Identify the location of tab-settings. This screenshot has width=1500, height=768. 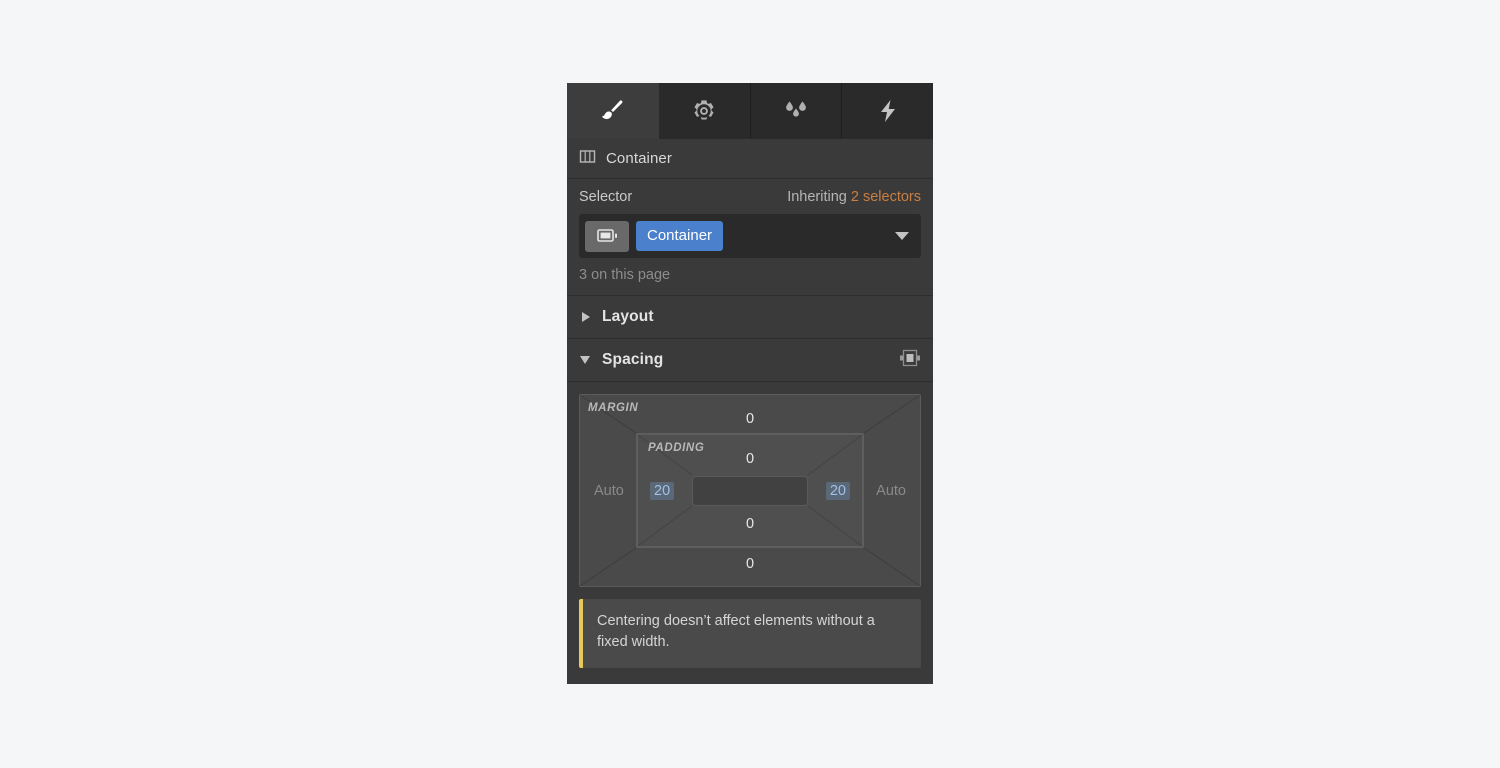
(704, 111).